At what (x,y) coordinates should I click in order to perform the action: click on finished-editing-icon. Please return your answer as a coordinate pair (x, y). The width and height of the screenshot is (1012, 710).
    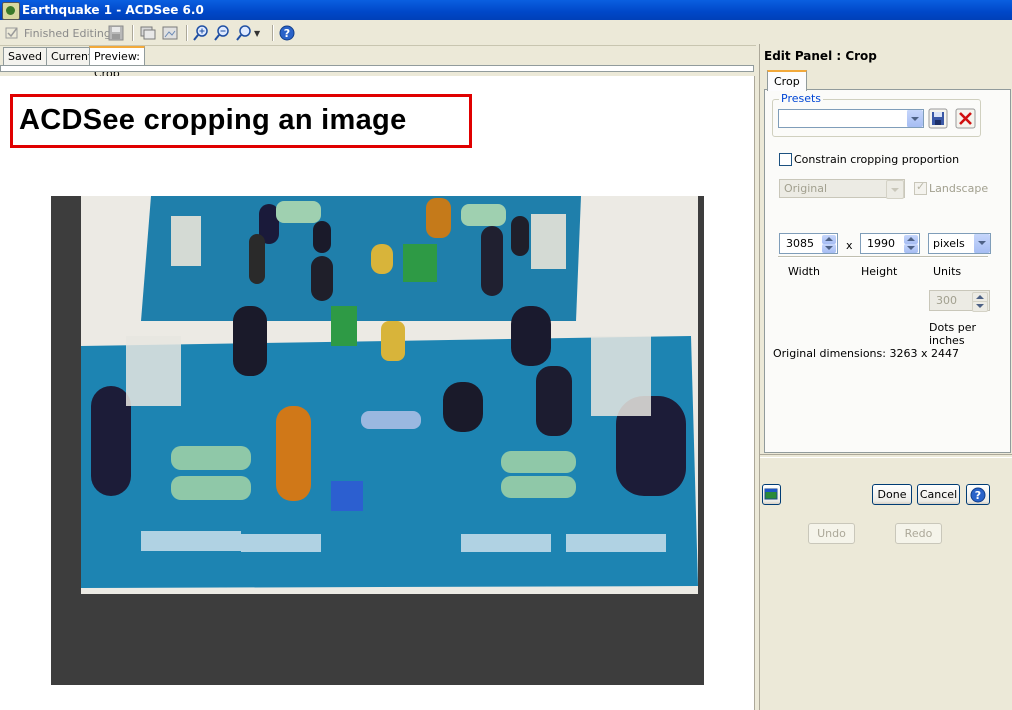
    Looking at the image, I should click on (12, 33).